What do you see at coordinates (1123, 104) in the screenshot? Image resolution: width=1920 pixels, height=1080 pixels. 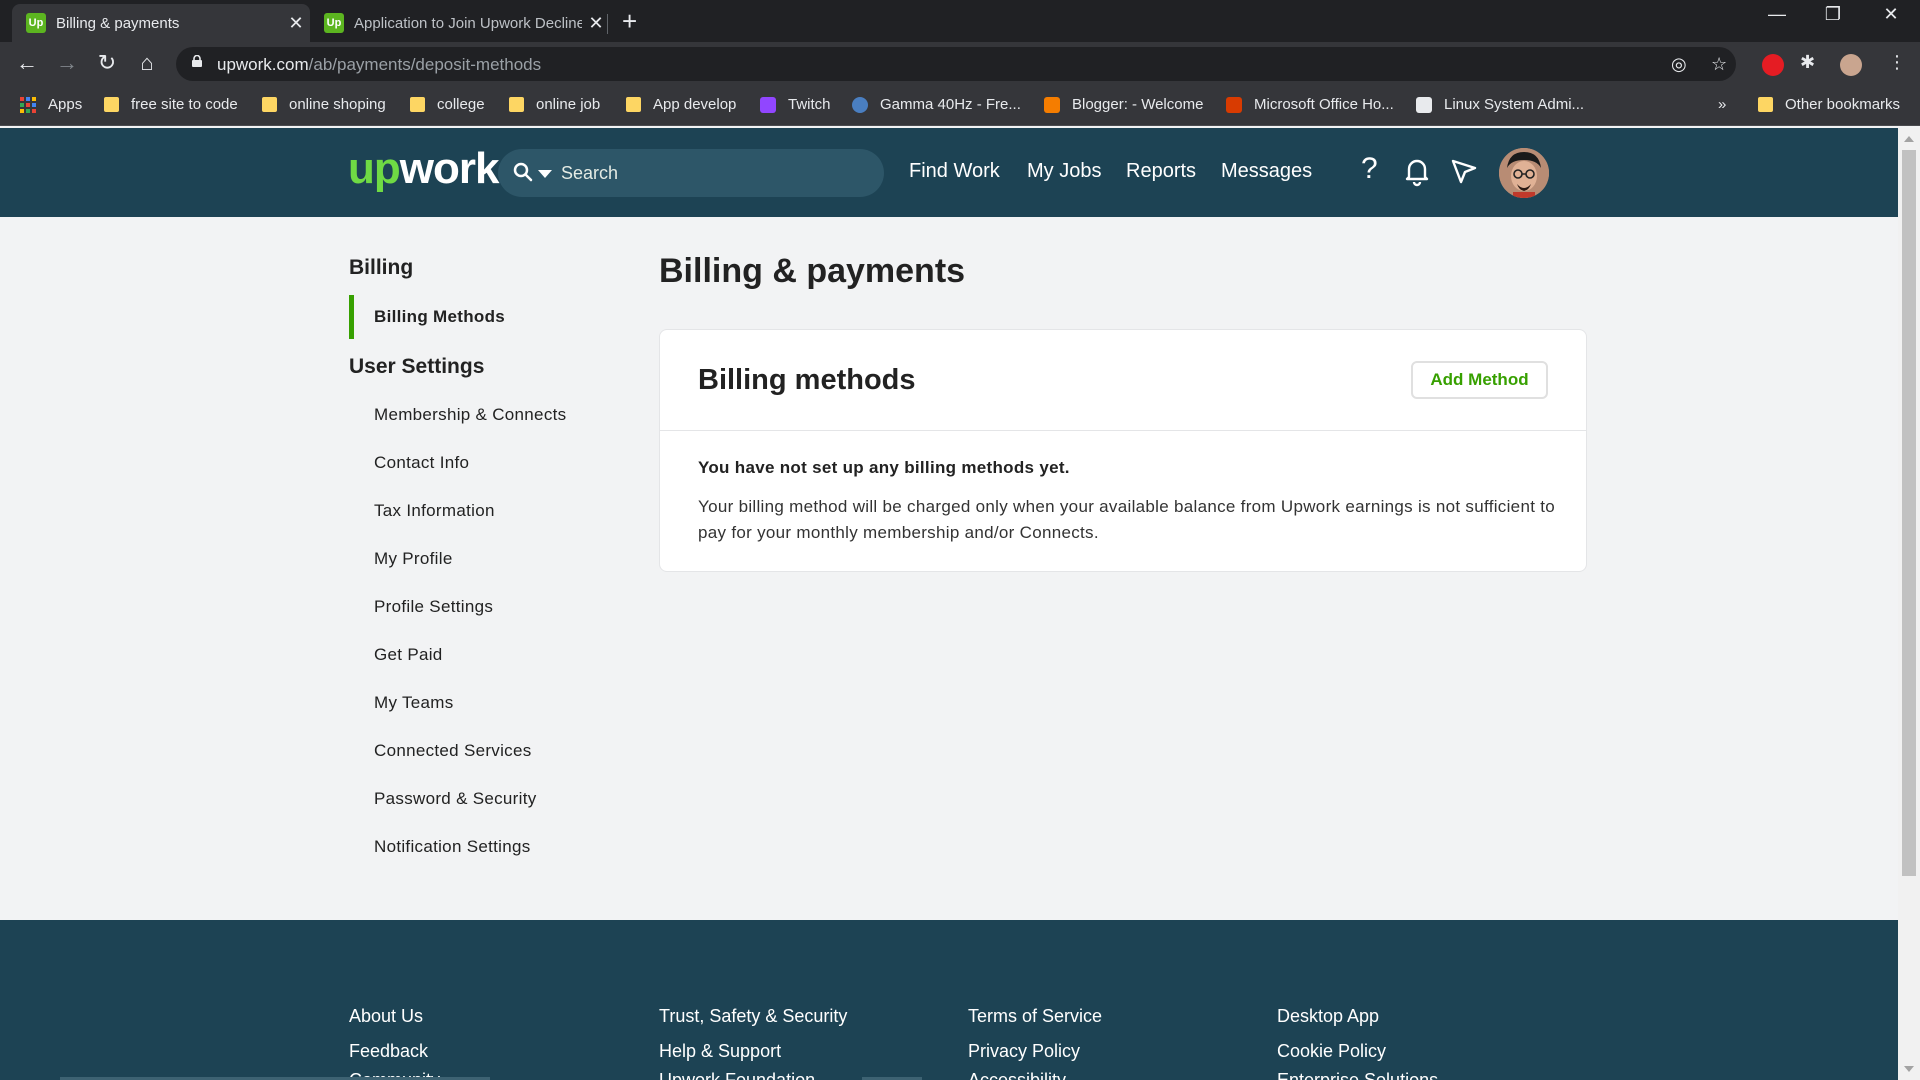 I see `bookmark-blogger: Blogger: - Welcome` at bounding box center [1123, 104].